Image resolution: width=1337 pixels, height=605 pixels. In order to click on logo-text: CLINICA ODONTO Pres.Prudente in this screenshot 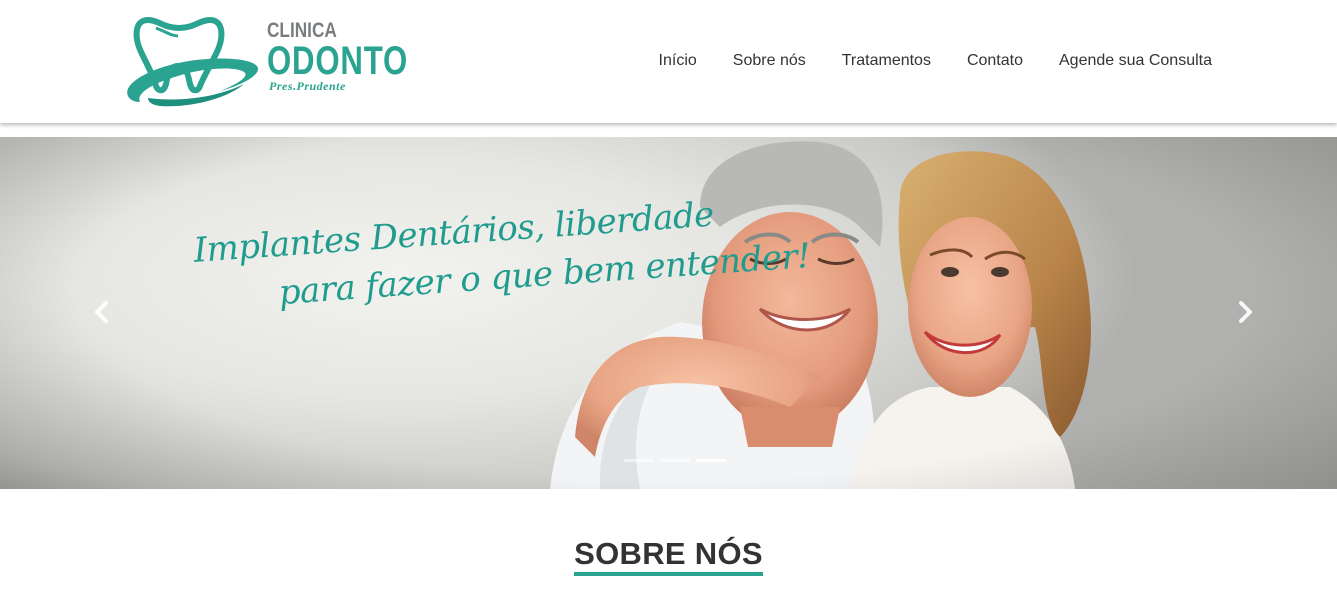, I will do `click(357, 56)`.